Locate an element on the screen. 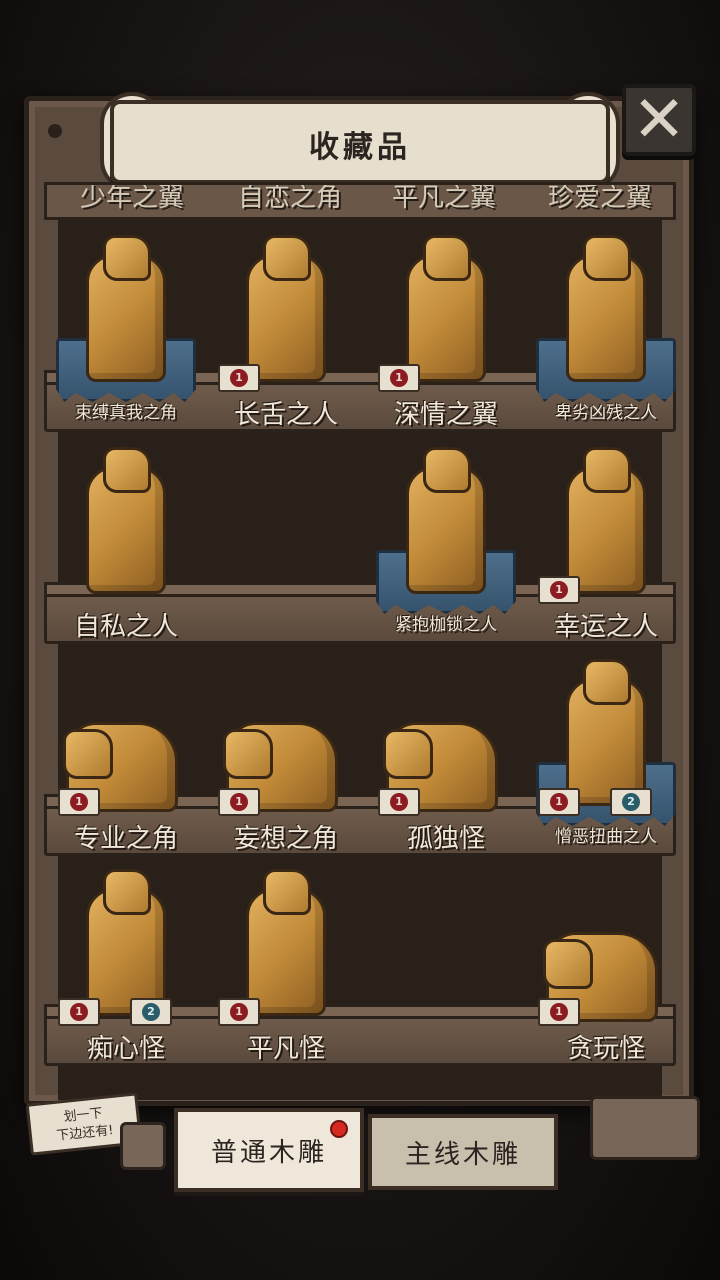 Image resolution: width=720 pixels, height=1280 pixels. collectible-item: 1 2 憎恶扭曲之人 is located at coordinates (601, 758).